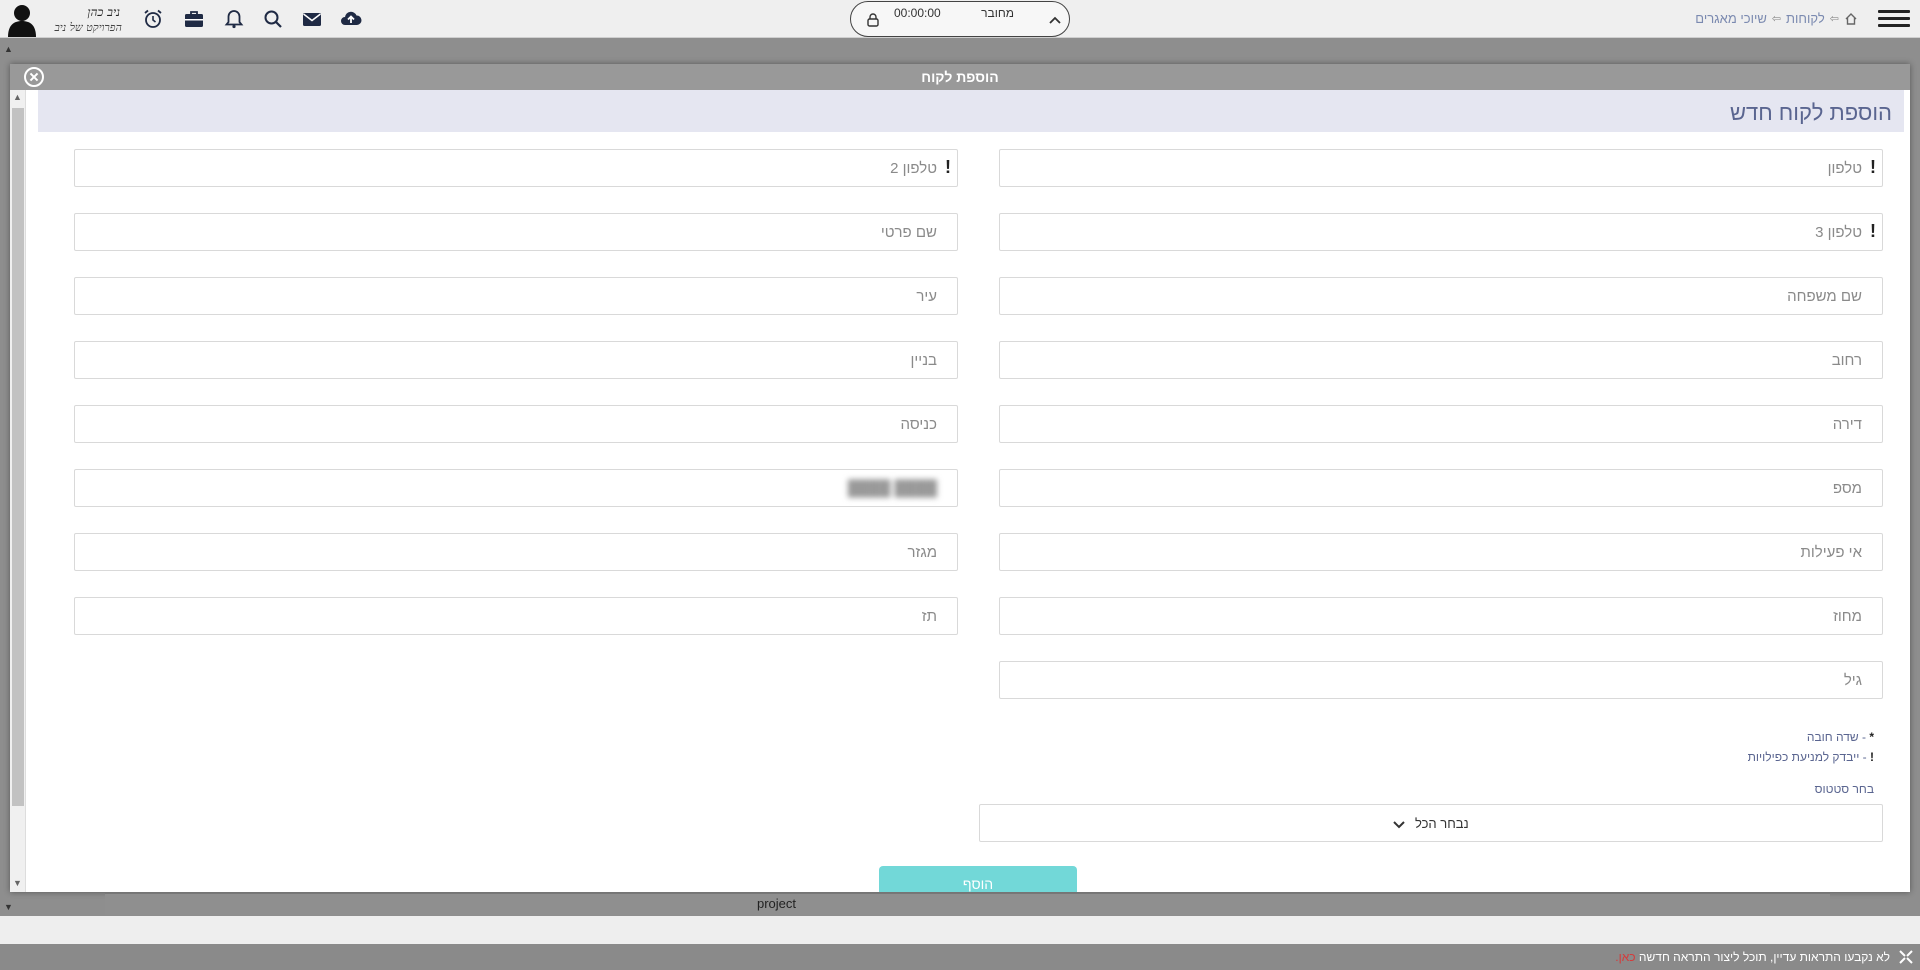  I want to click on connection-status-pill: מחובר 00:00:00, so click(960, 19).